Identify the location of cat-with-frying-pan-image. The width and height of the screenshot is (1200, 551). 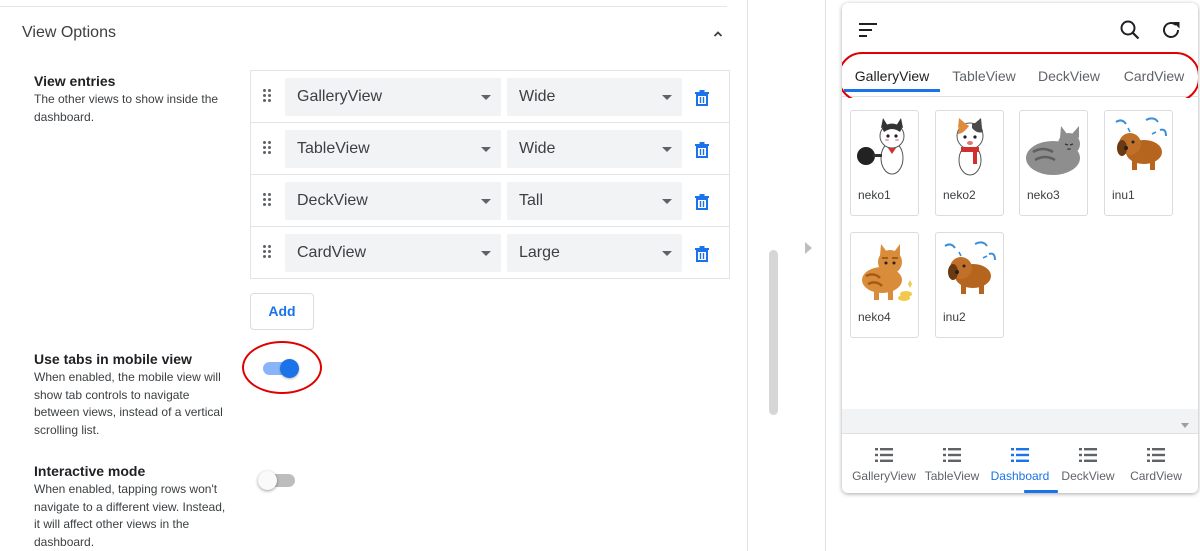
(881, 146).